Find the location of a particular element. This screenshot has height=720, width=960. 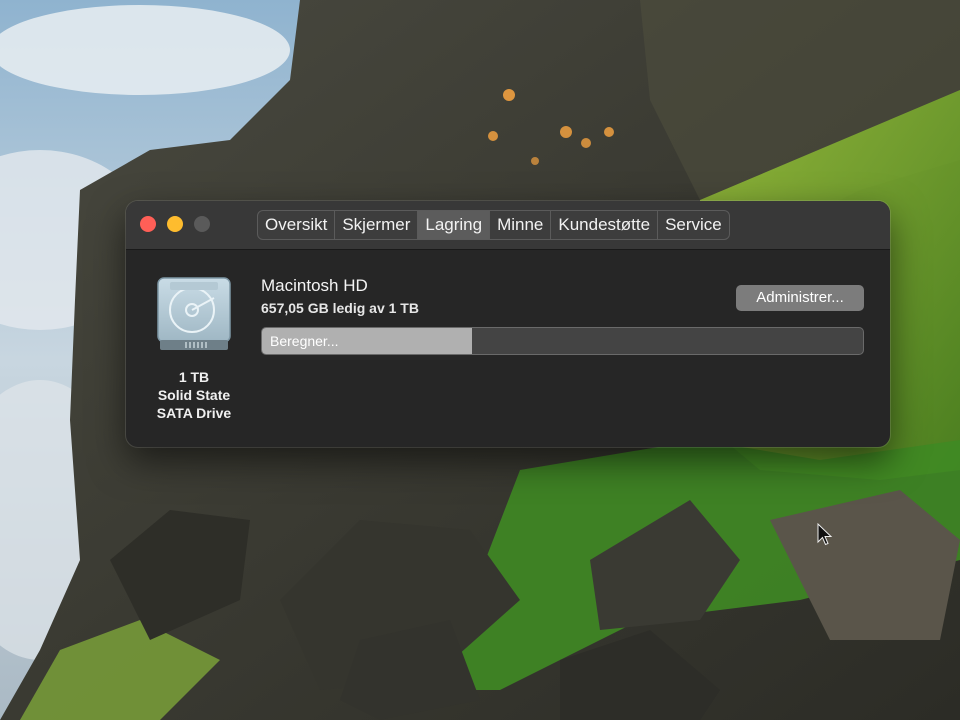

minimize-button is located at coordinates (175, 224).